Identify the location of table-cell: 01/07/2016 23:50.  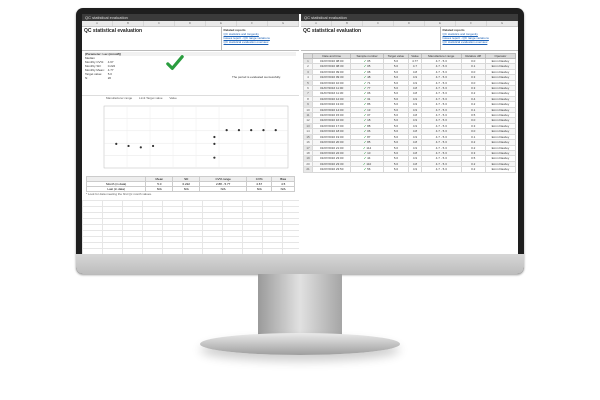
(331, 169).